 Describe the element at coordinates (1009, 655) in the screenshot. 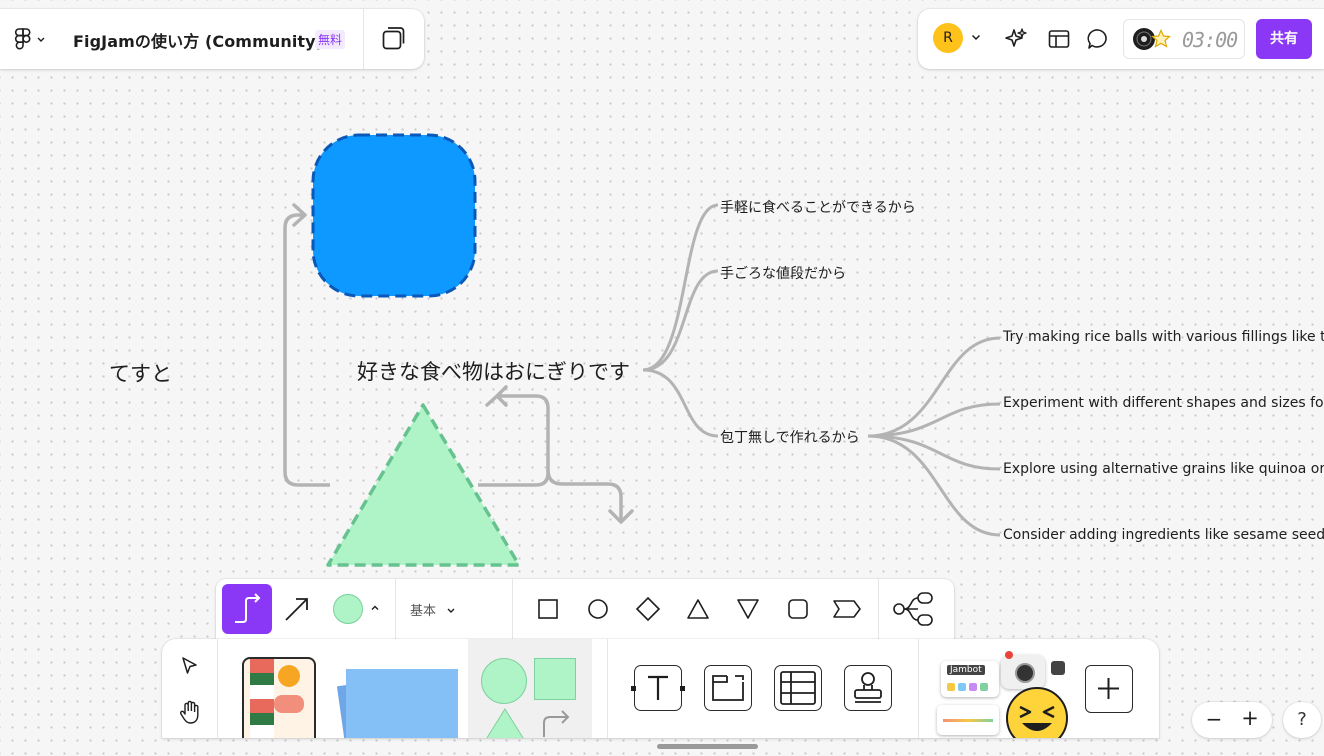

I see `camera-light` at that location.